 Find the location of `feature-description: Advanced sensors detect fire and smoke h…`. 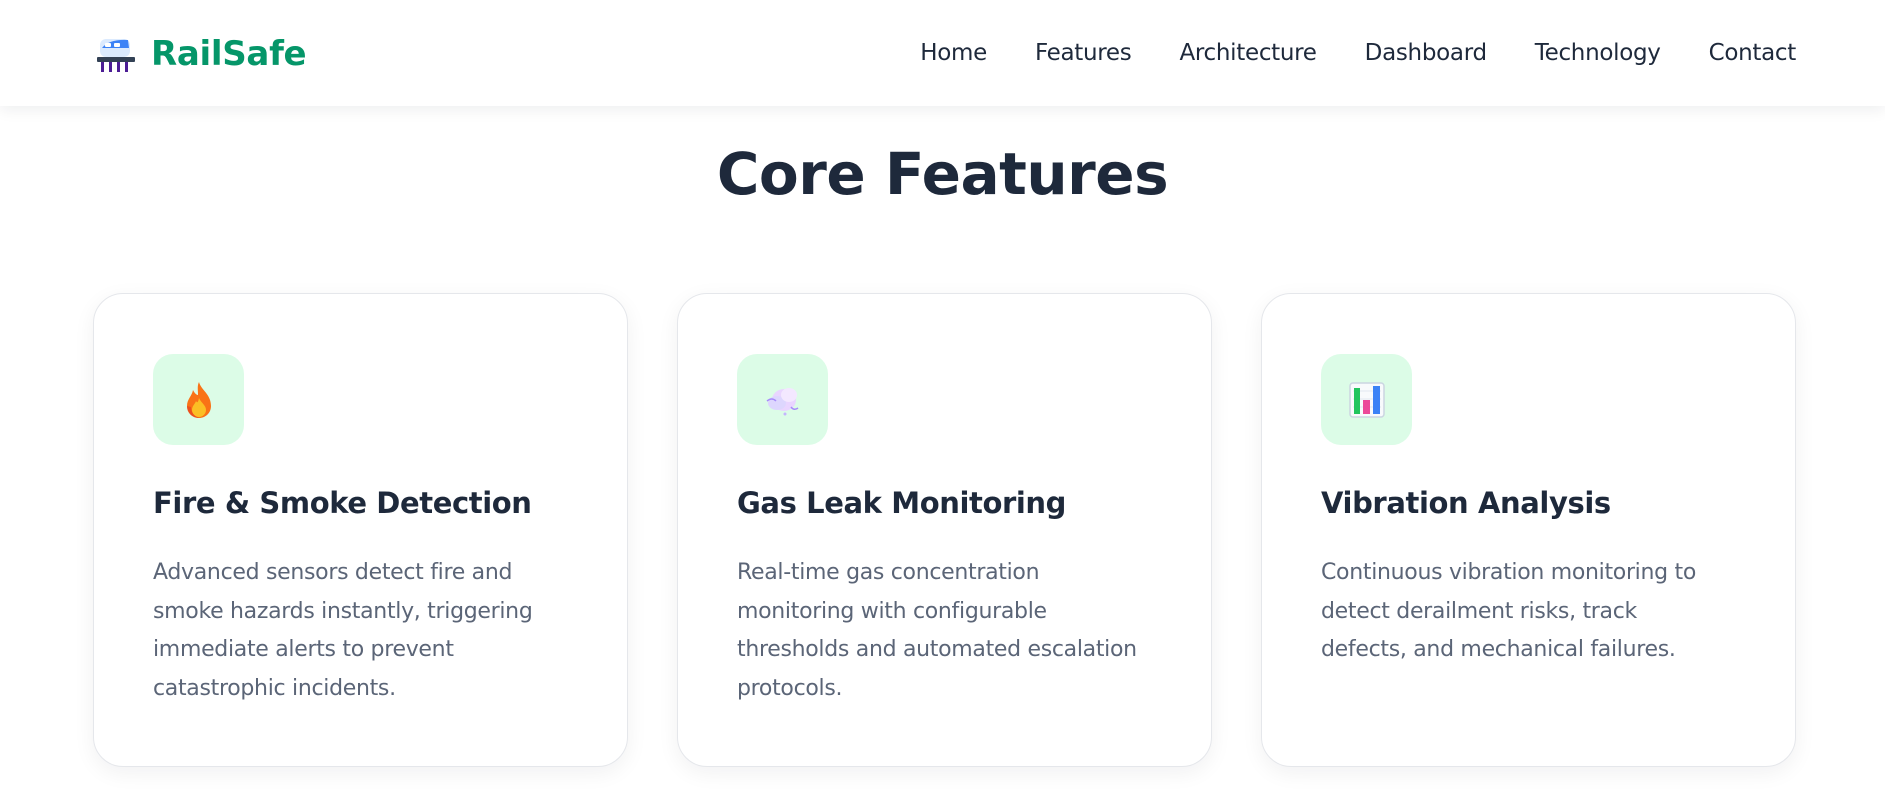

feature-description: Advanced sensors detect fire and smoke h… is located at coordinates (343, 630).